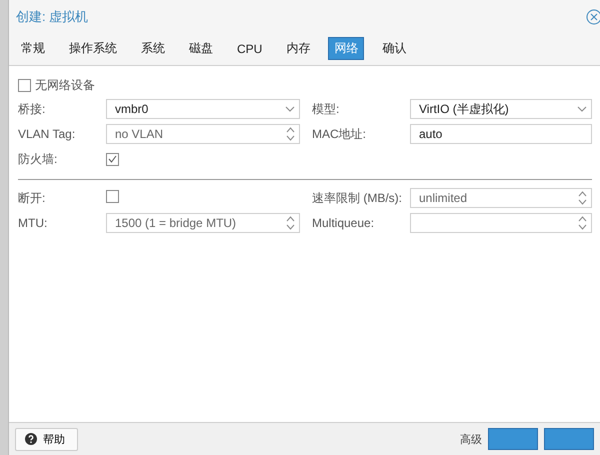  I want to click on number-field: unlimited, so click(501, 198).